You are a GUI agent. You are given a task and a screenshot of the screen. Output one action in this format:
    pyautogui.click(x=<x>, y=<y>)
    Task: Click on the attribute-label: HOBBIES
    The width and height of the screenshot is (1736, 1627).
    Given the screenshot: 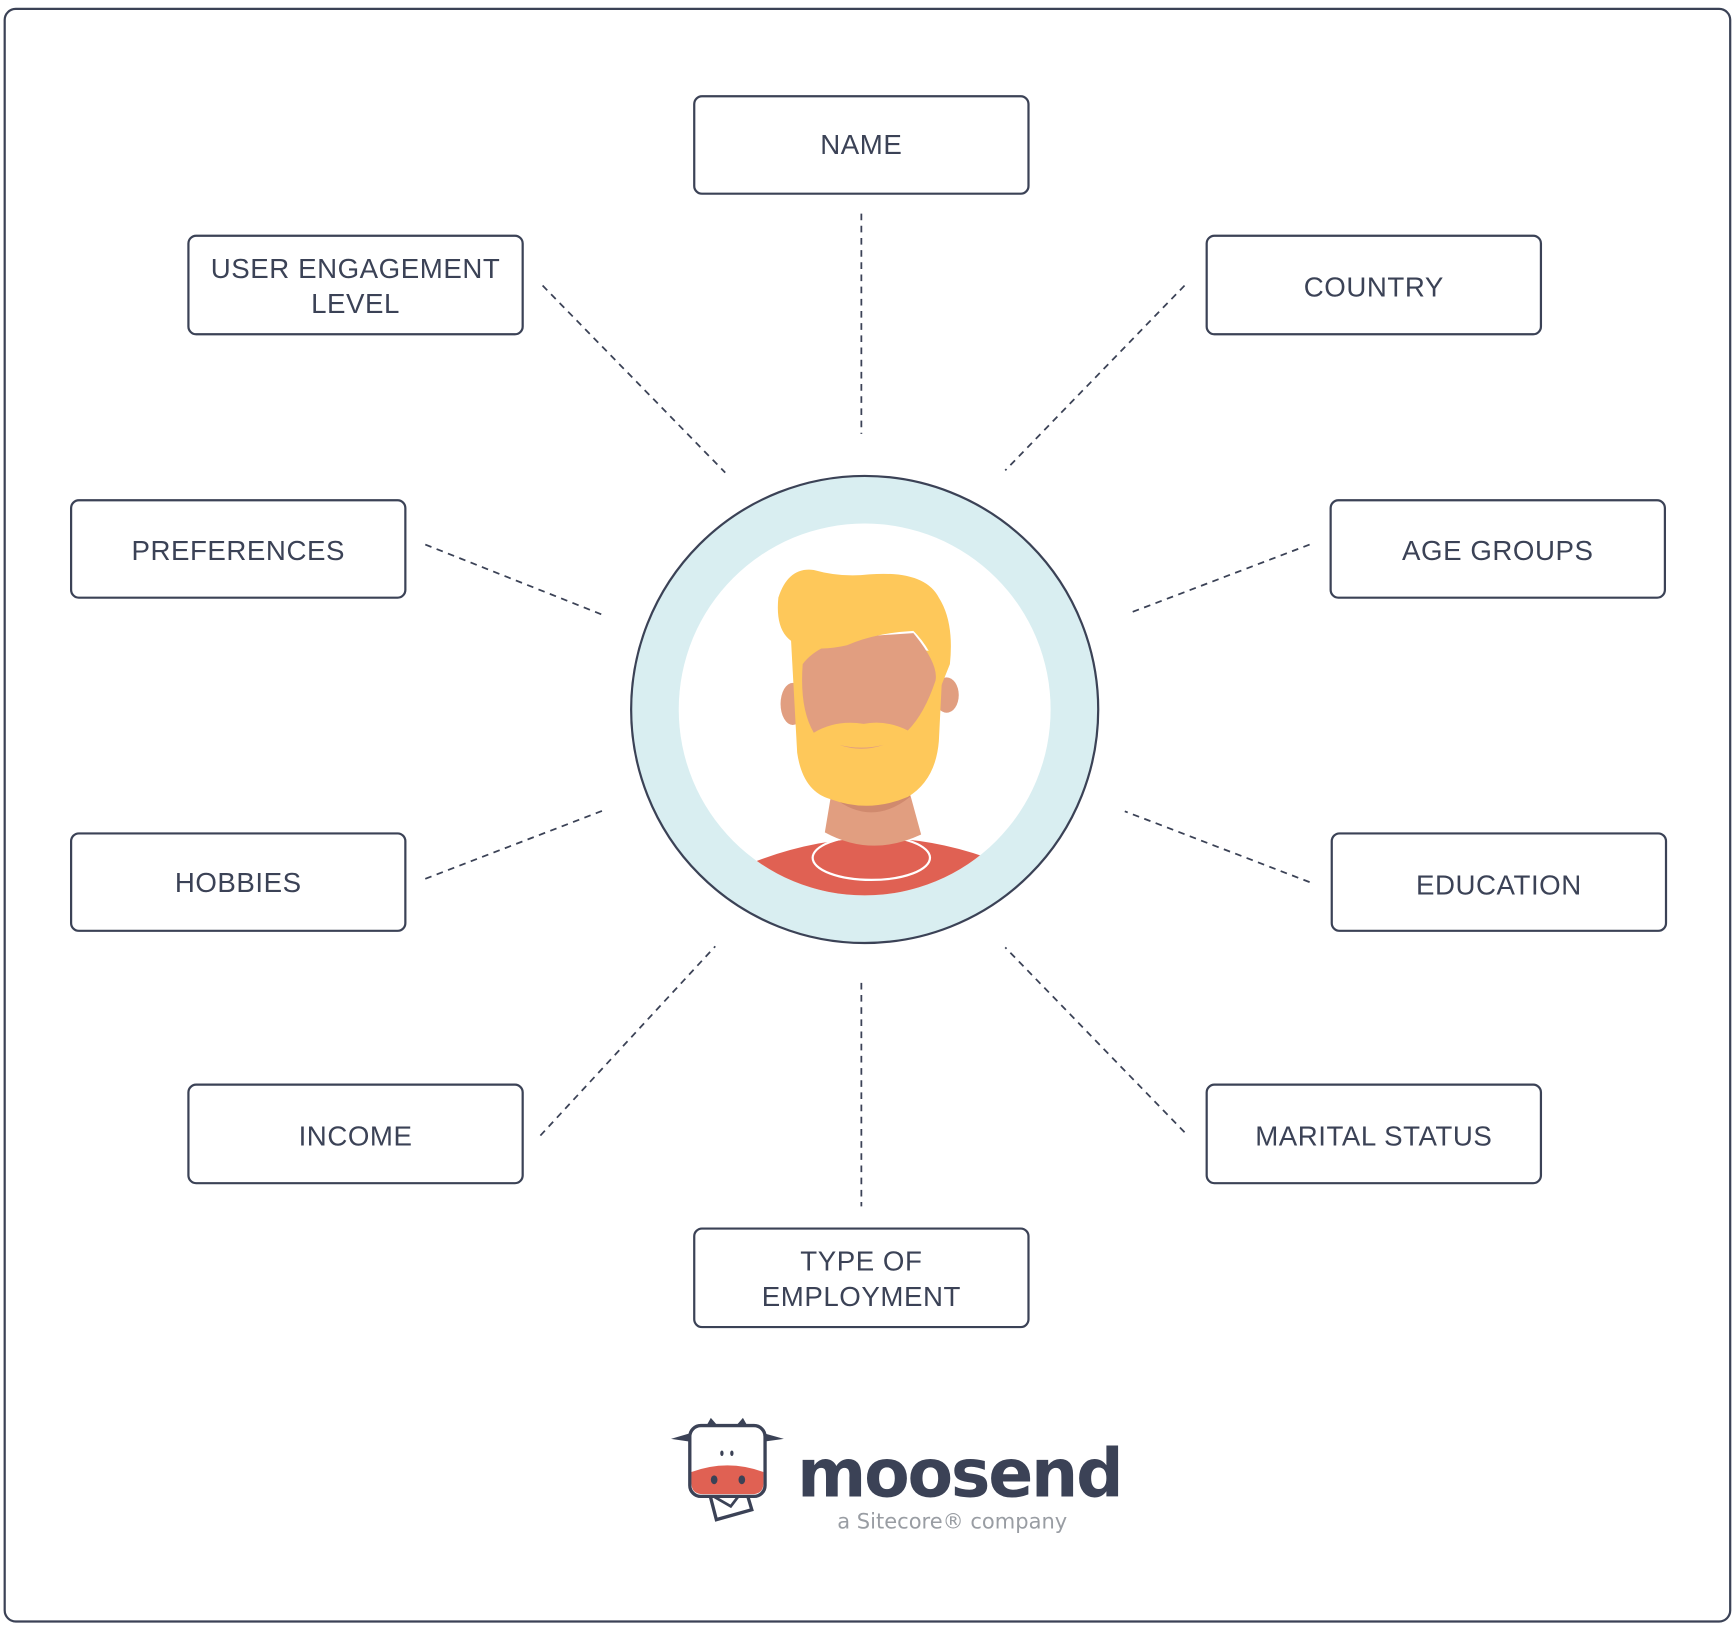 What is the action you would take?
    pyautogui.click(x=238, y=882)
    